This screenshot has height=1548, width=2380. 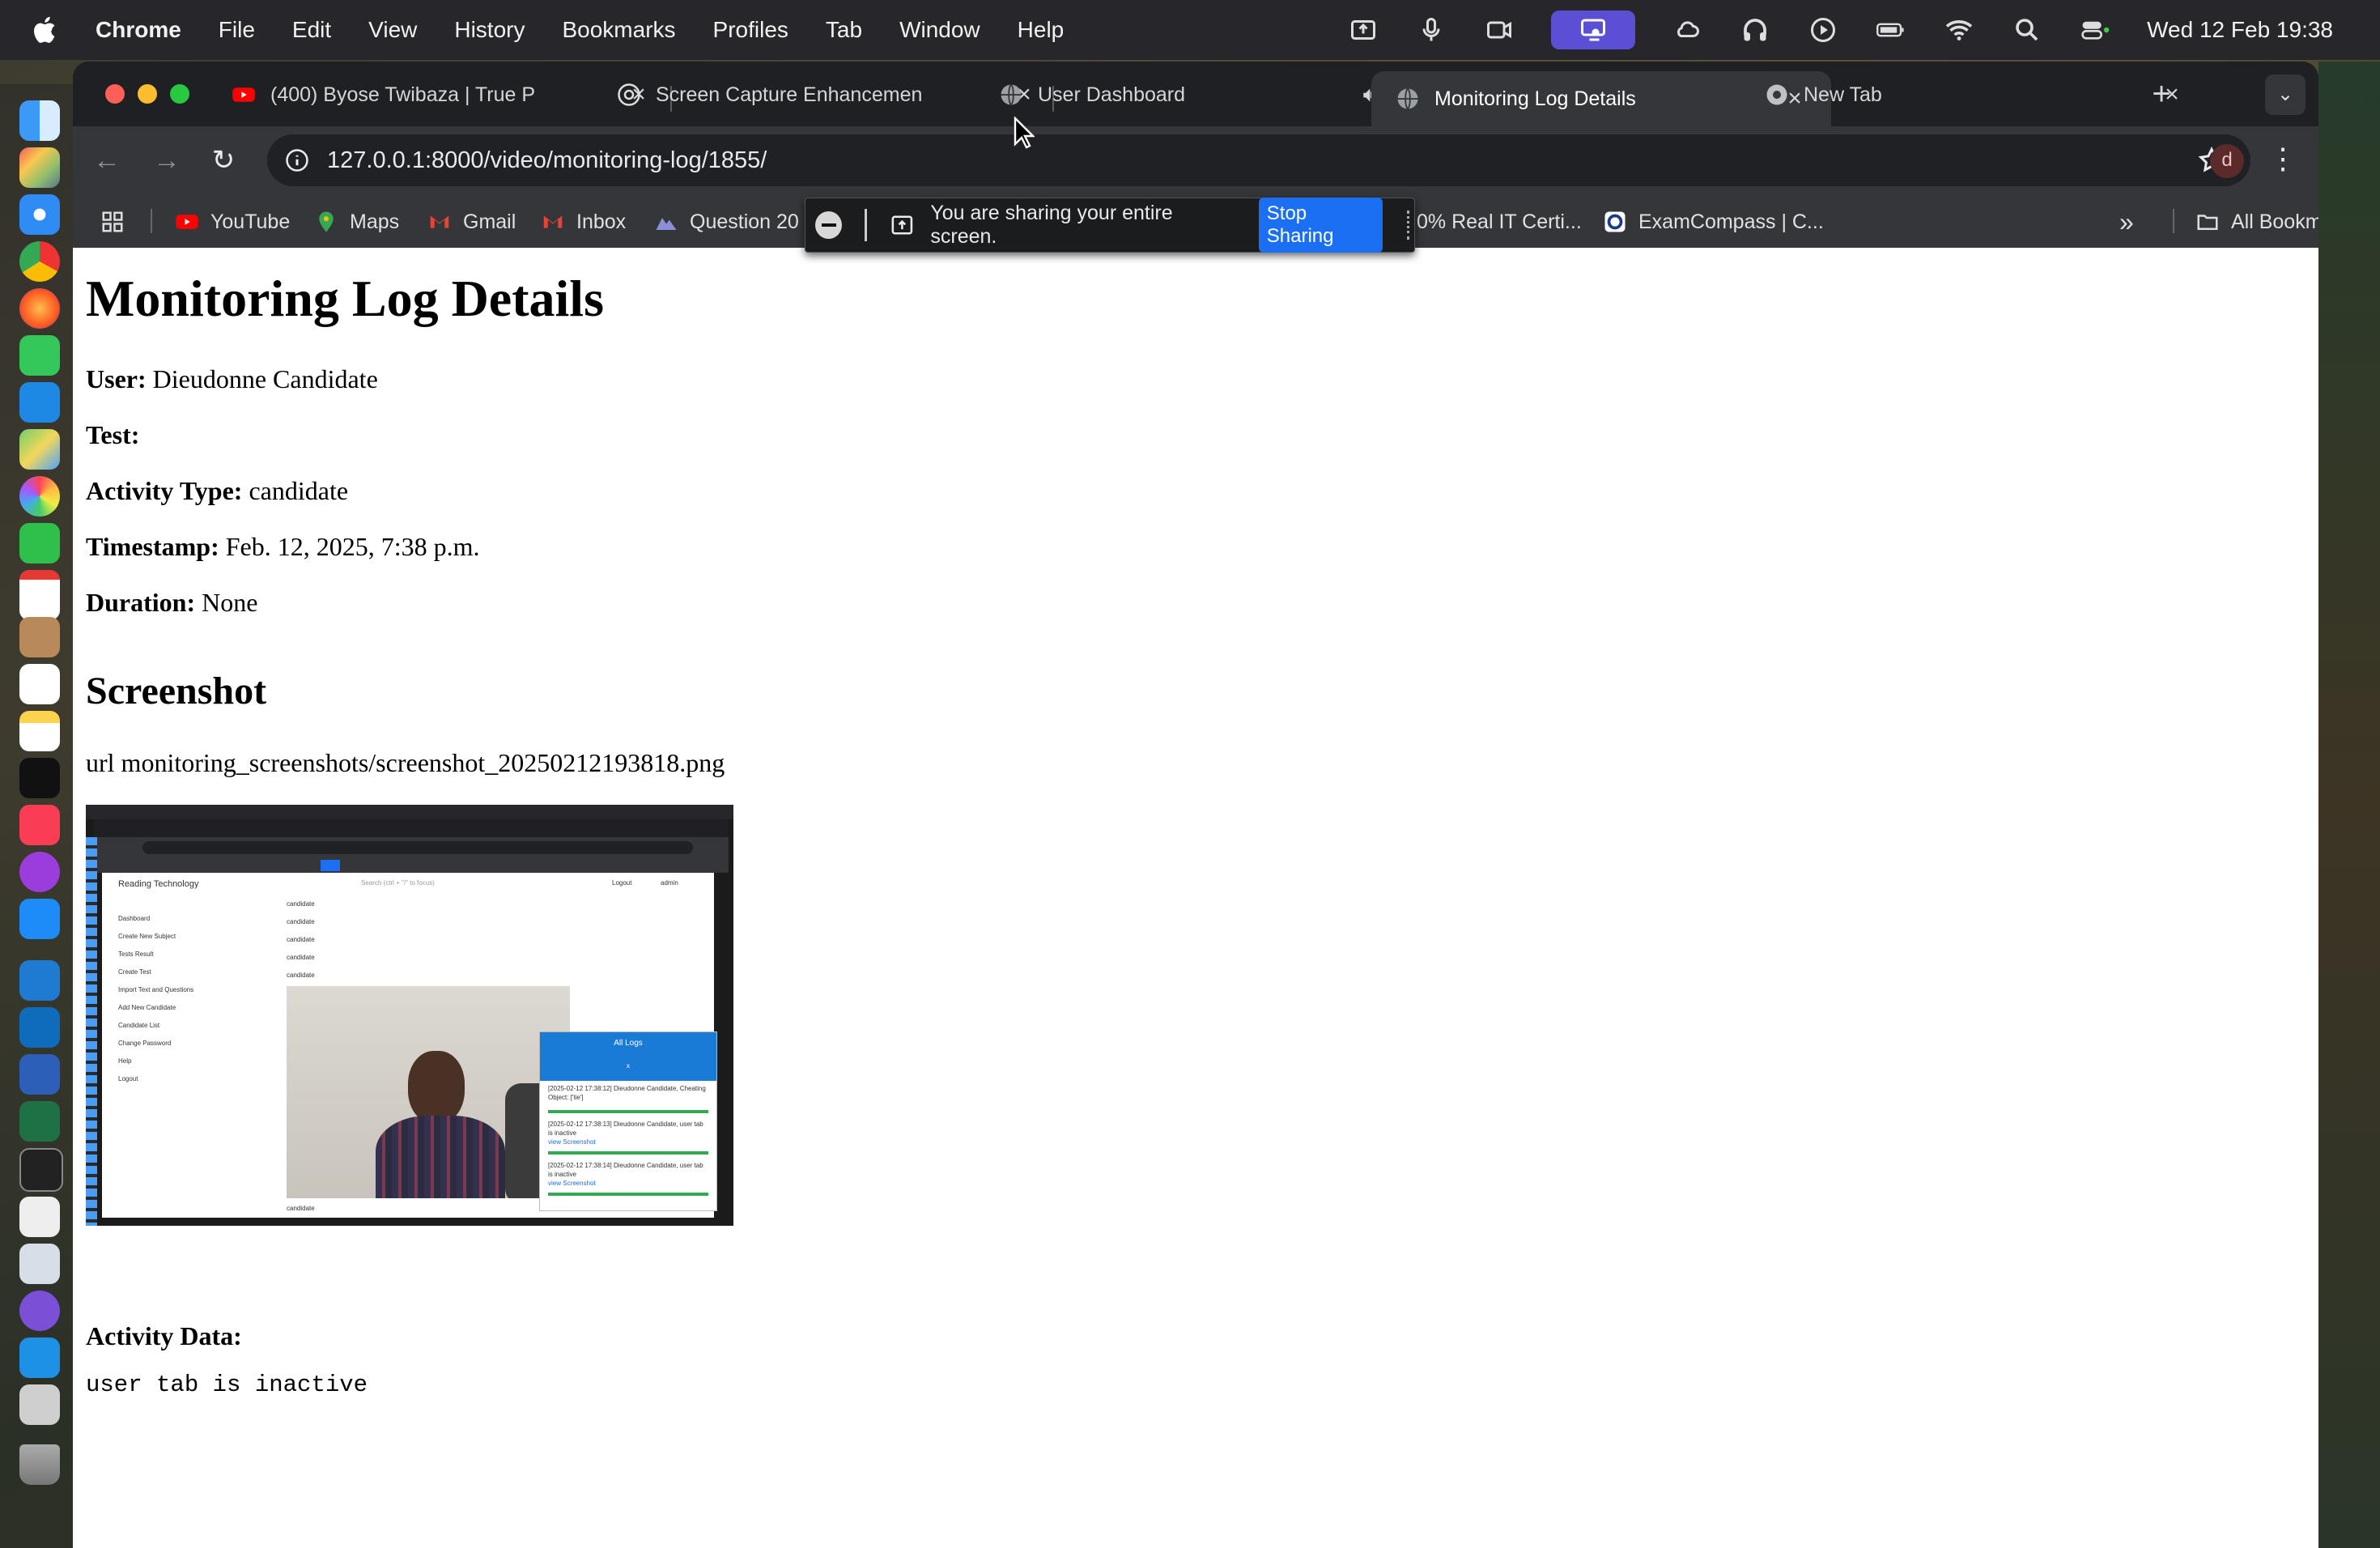 I want to click on headphones-icon, so click(x=1755, y=30).